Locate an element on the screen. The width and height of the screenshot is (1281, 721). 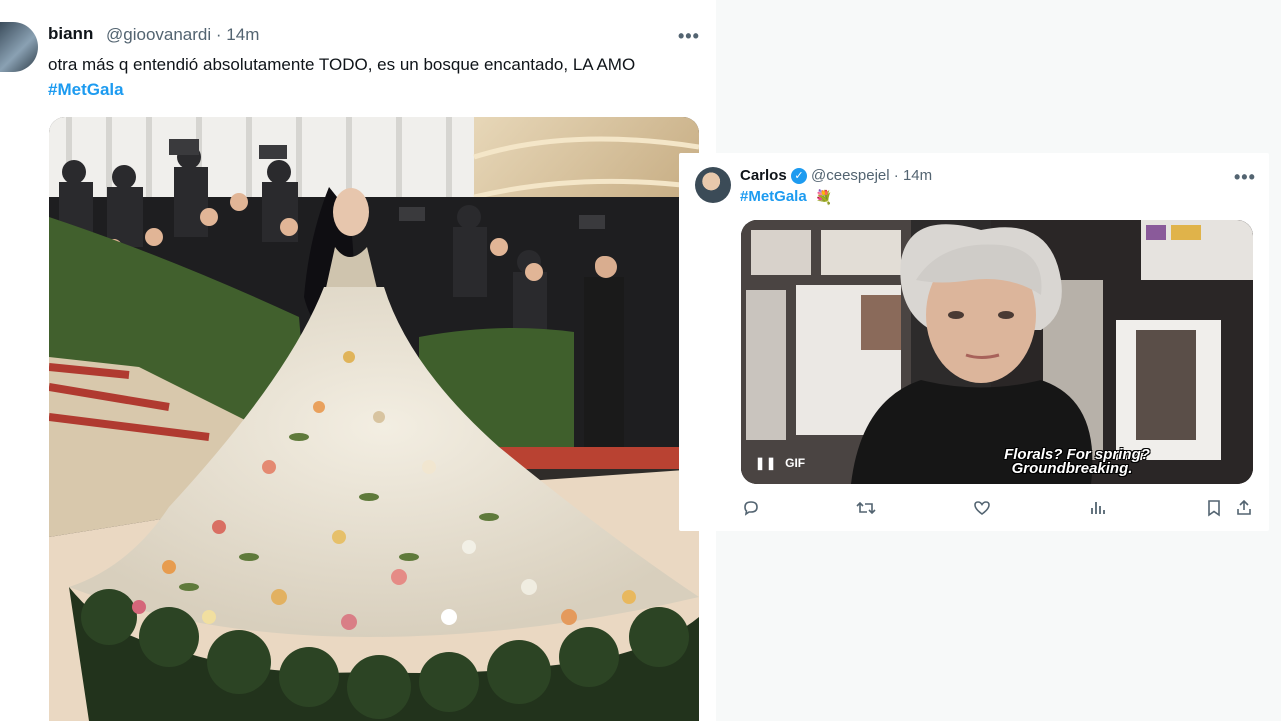
tweet-meta: @ceespejel · 14m is located at coordinates (871, 175).